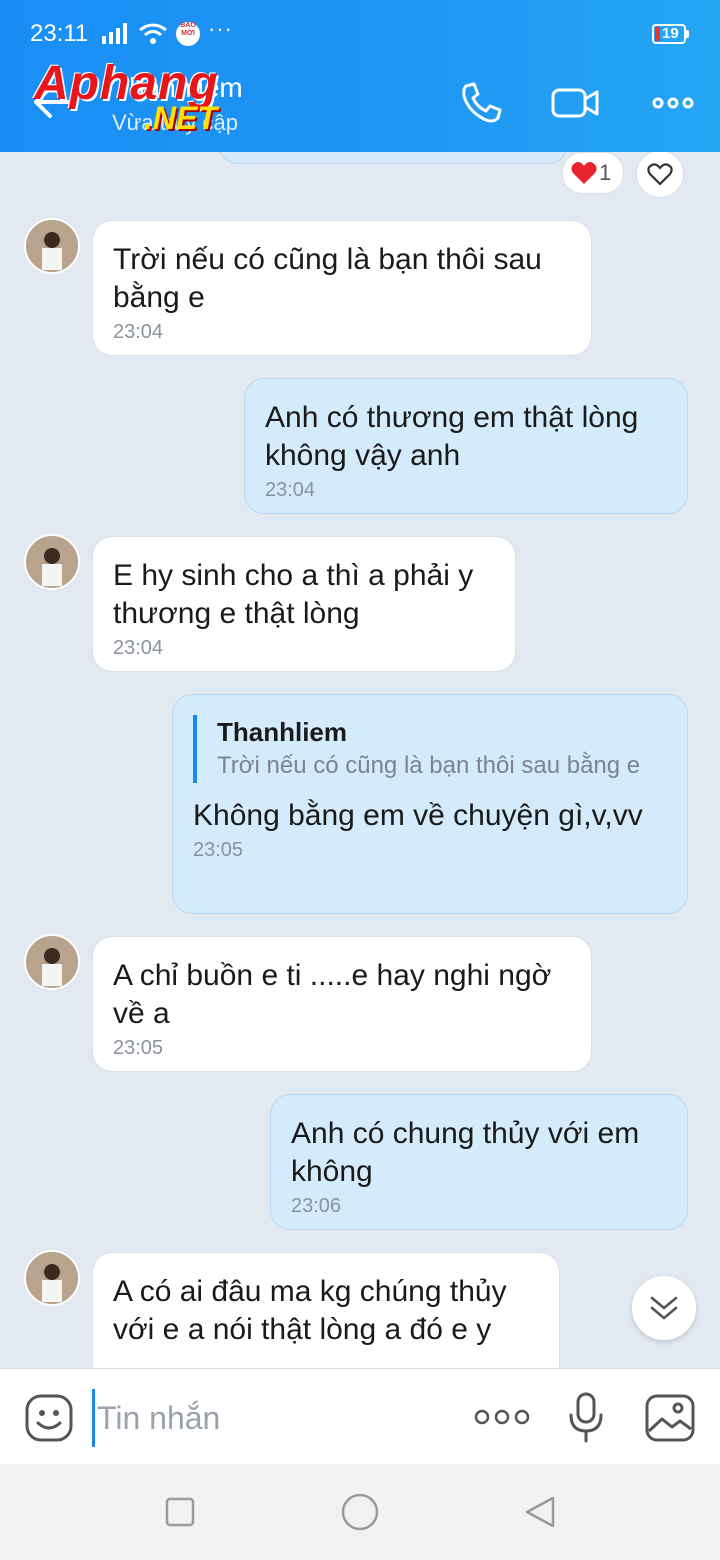 The width and height of the screenshot is (720, 1560). I want to click on message-composer, so click(360, 1416).